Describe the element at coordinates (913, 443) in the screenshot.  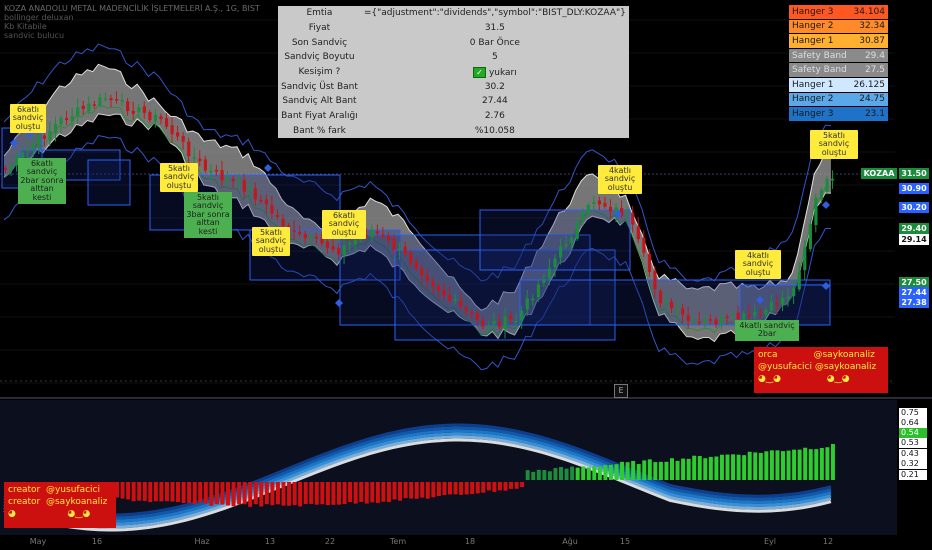
I see `osc-axis-label: 0.53` at that location.